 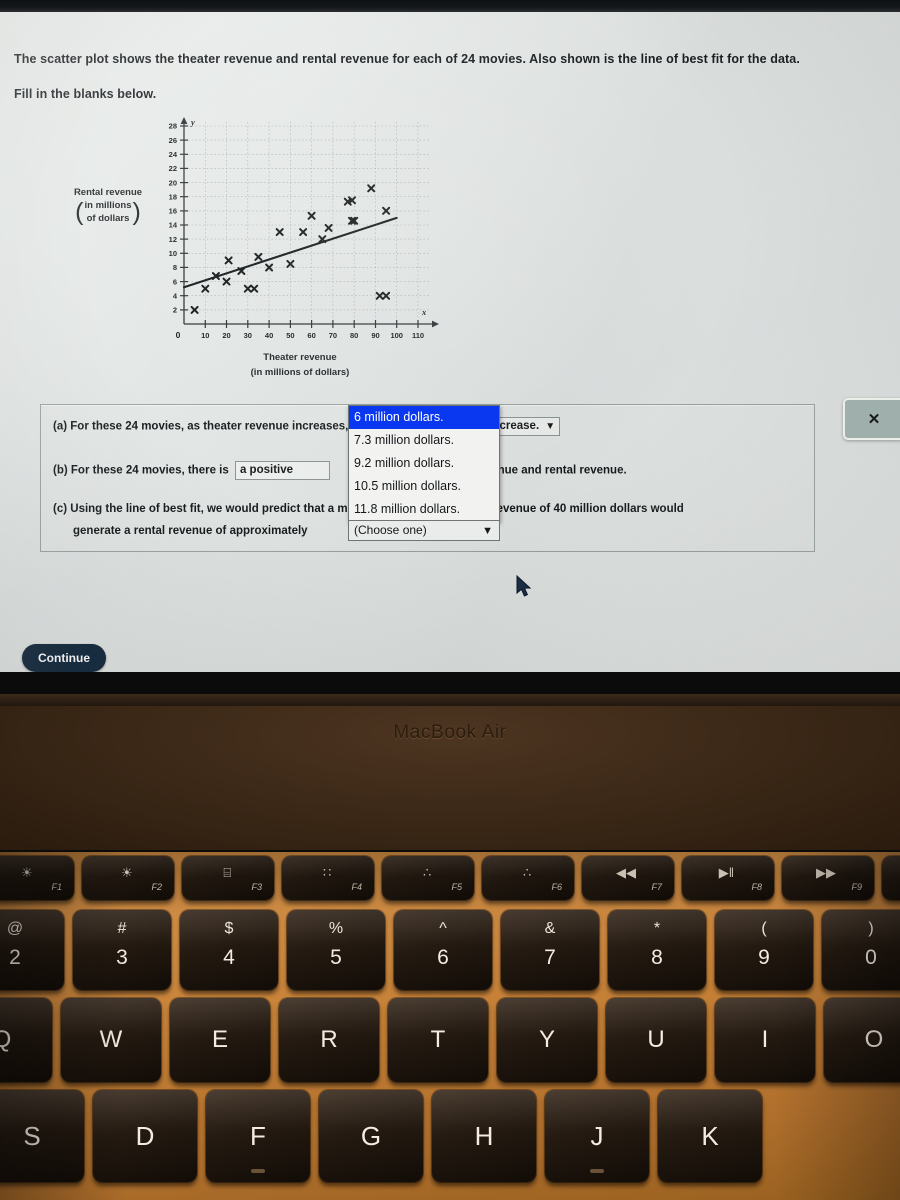 What do you see at coordinates (173, 225) in the screenshot?
I see `svg-text: 14` at bounding box center [173, 225].